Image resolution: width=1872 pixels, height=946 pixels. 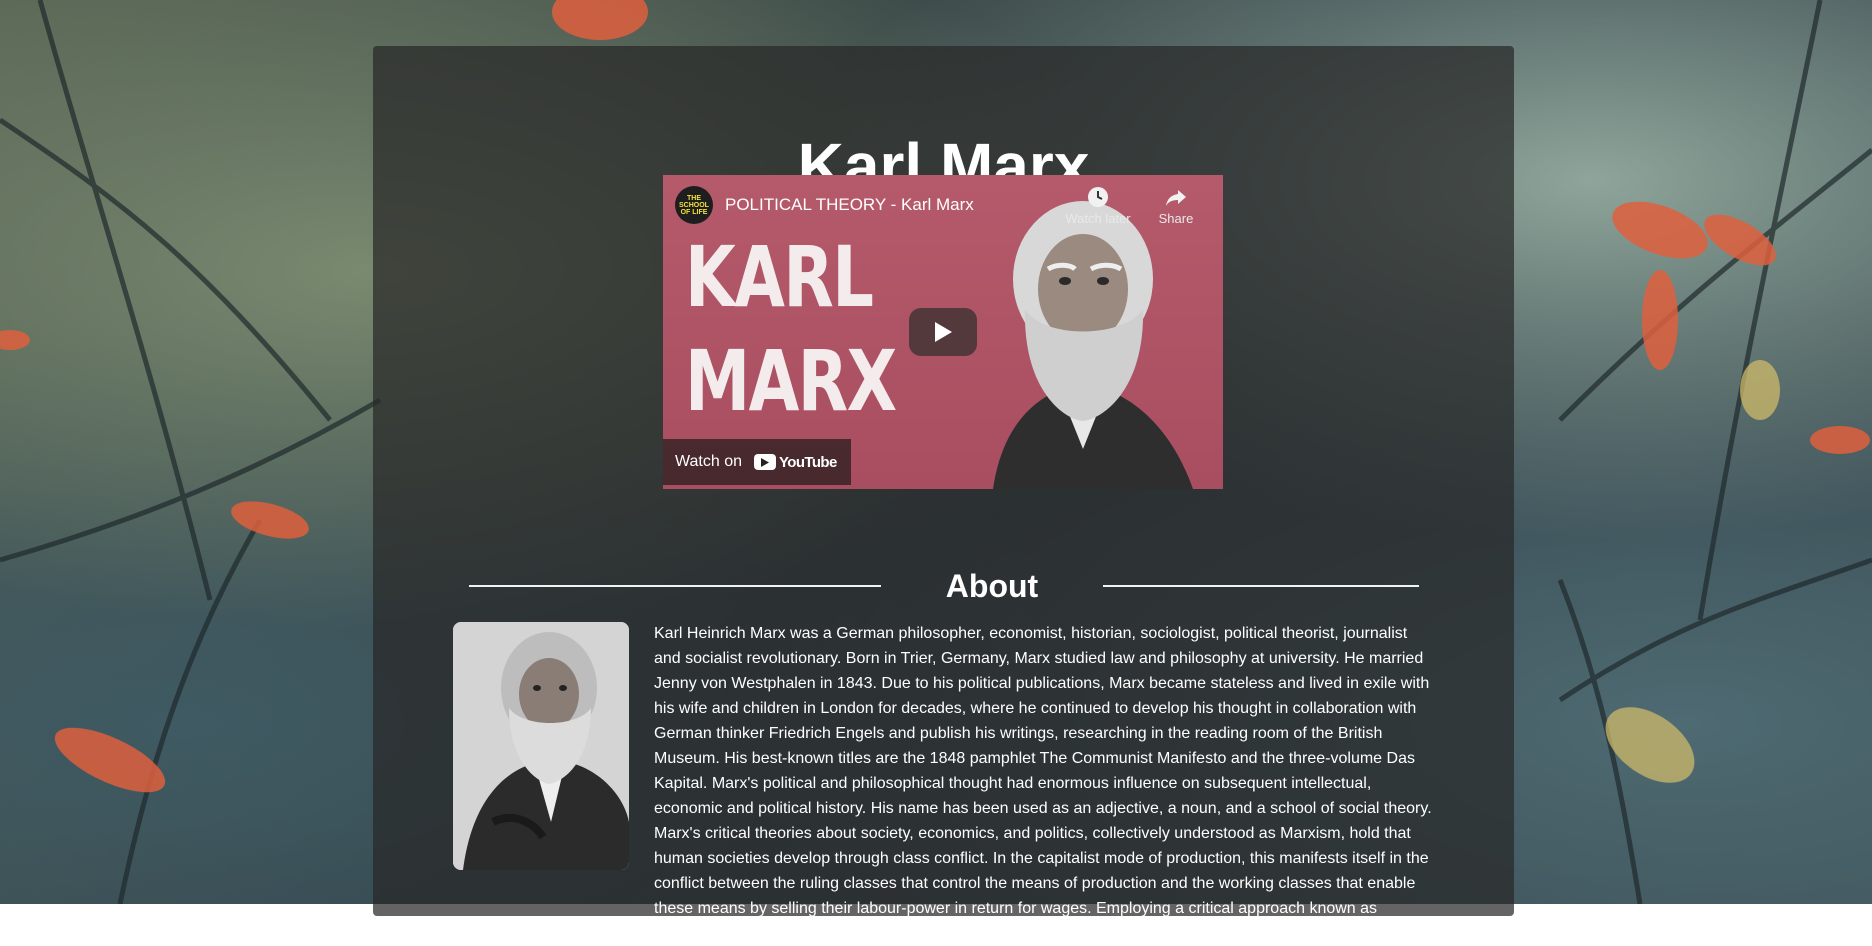 What do you see at coordinates (779, 277) in the screenshot?
I see `thumbnail-text-line1: KARL` at bounding box center [779, 277].